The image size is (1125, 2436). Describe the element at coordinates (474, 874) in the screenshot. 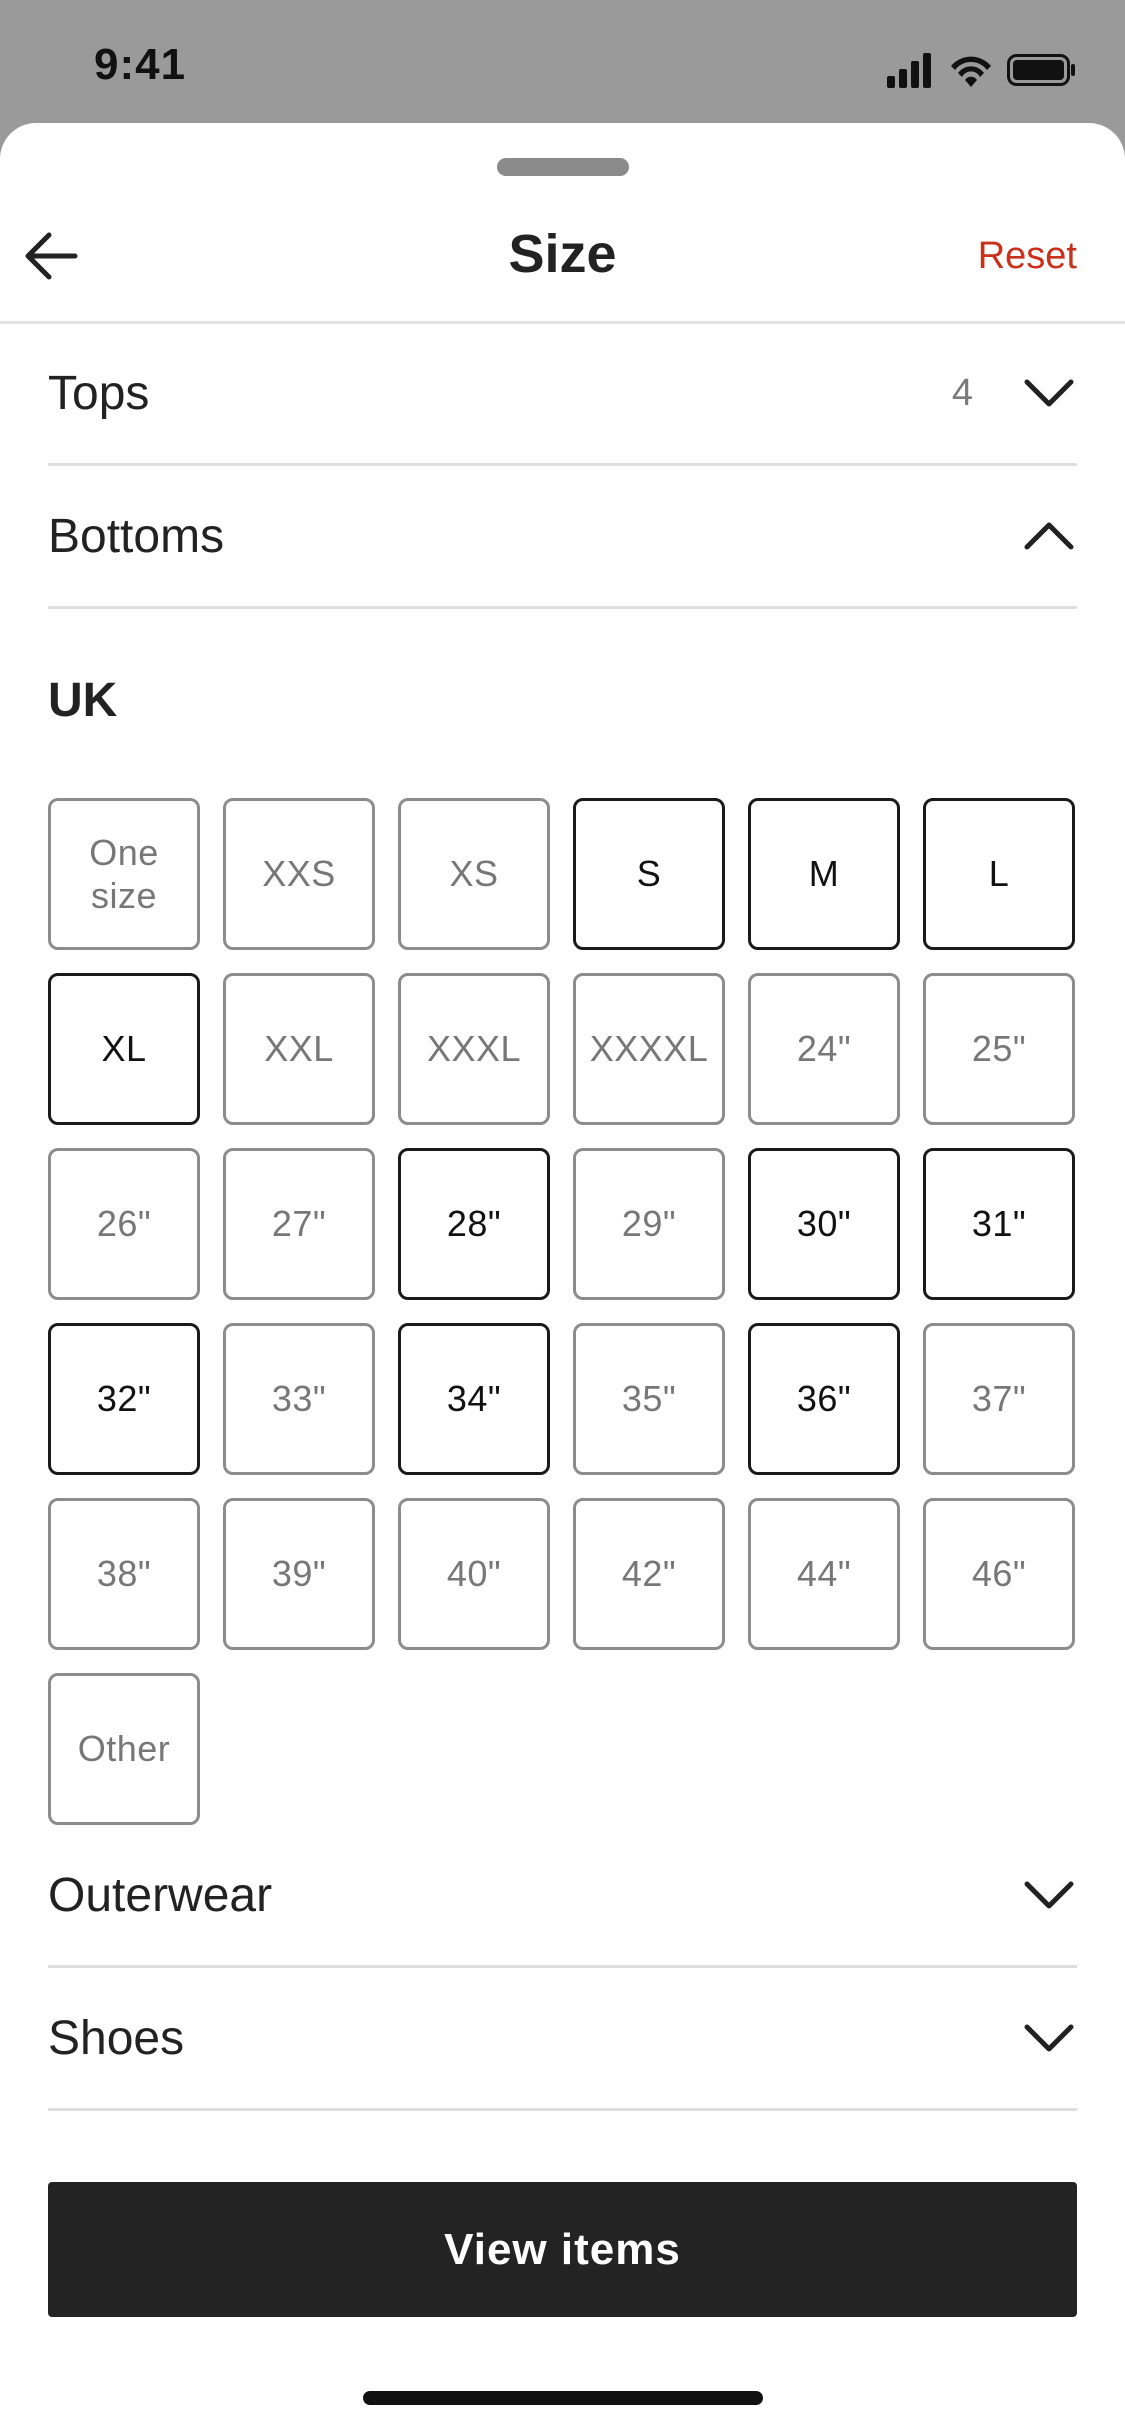

I see `size-option: XS` at that location.